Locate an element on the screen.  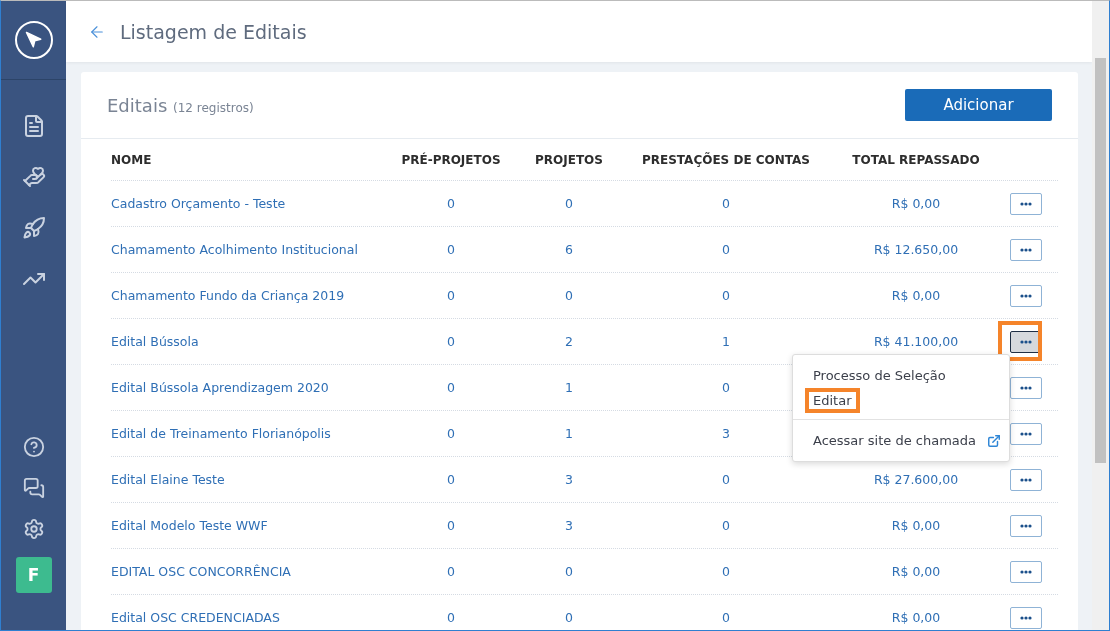
edital-link: EDITAL OSC CONCORRÊNCIA is located at coordinates (250, 571).